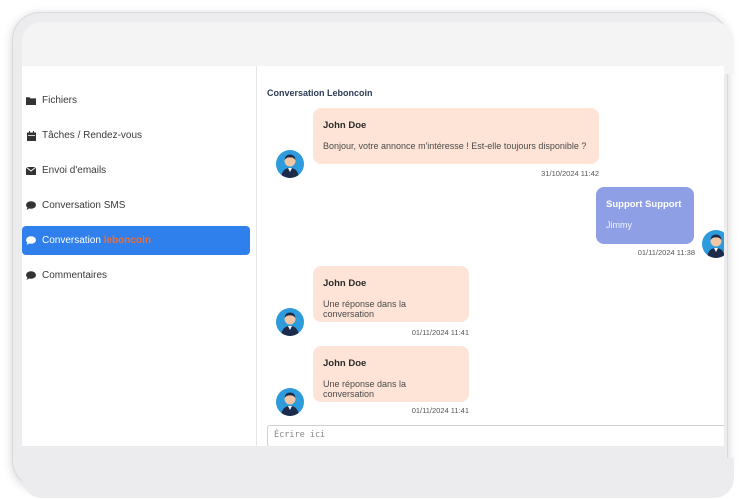 This screenshot has height=499, width=740. Describe the element at coordinates (84, 205) in the screenshot. I see `sidebar-item-label: Conversation SMS` at that location.